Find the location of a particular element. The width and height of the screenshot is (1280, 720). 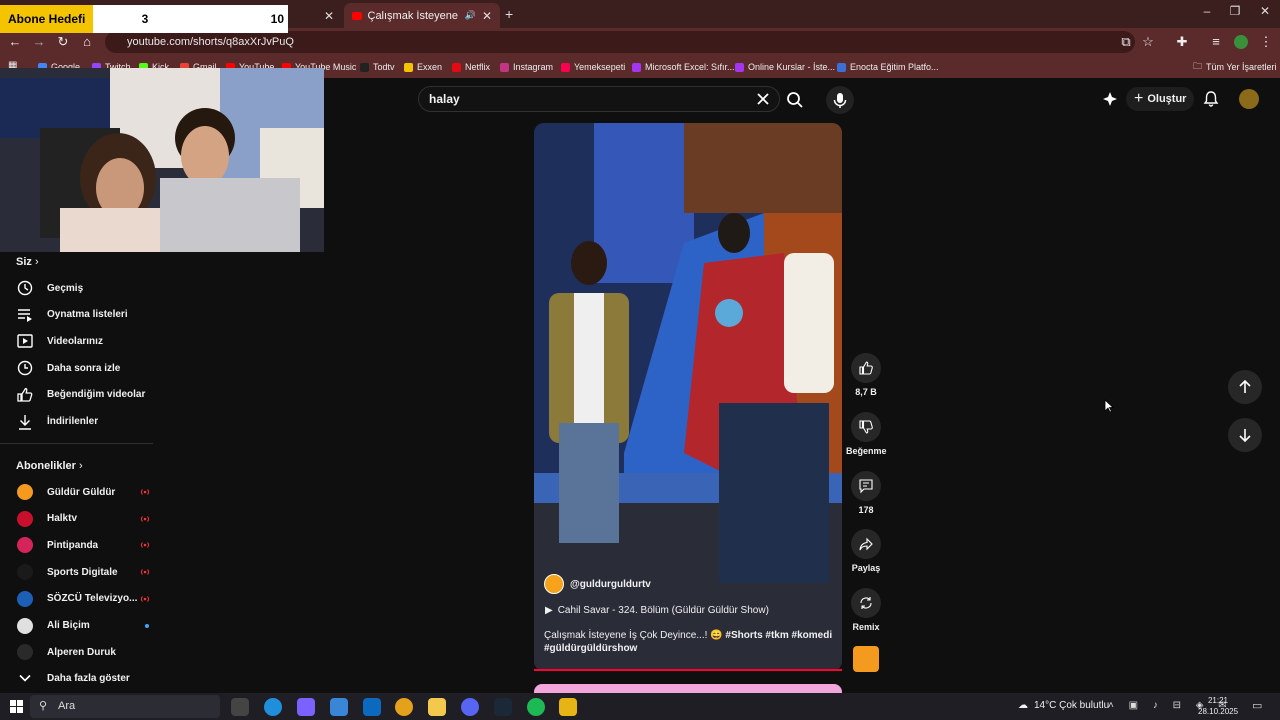

home-icon: ⌂ is located at coordinates (87, 42).